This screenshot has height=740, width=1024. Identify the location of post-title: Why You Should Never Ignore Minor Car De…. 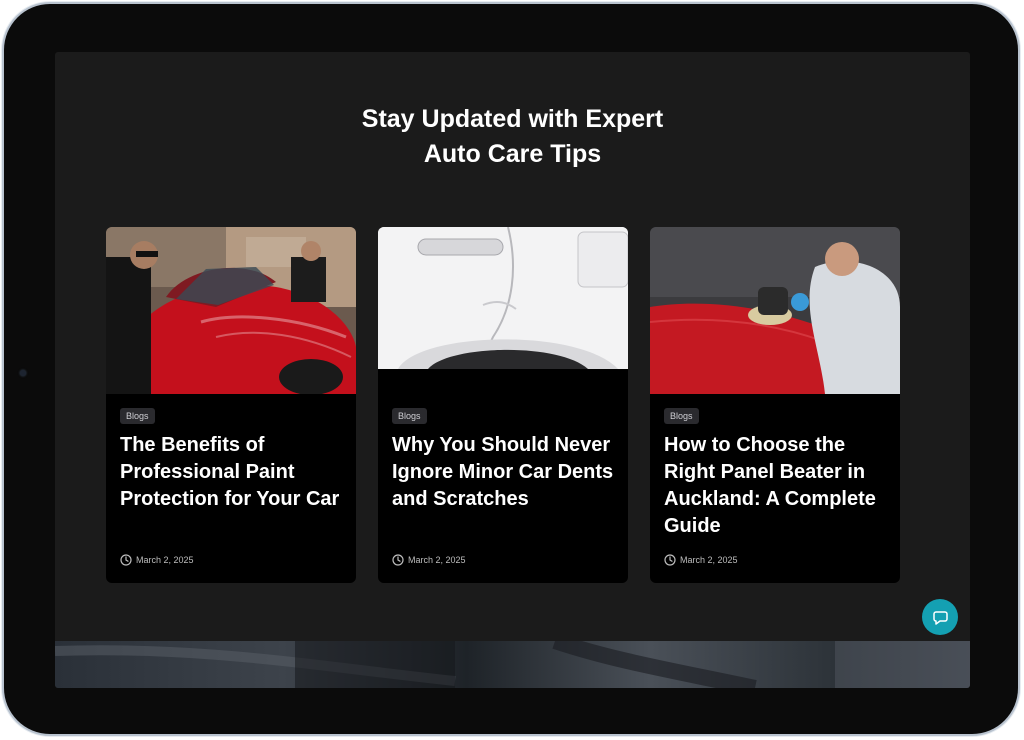
(505, 472).